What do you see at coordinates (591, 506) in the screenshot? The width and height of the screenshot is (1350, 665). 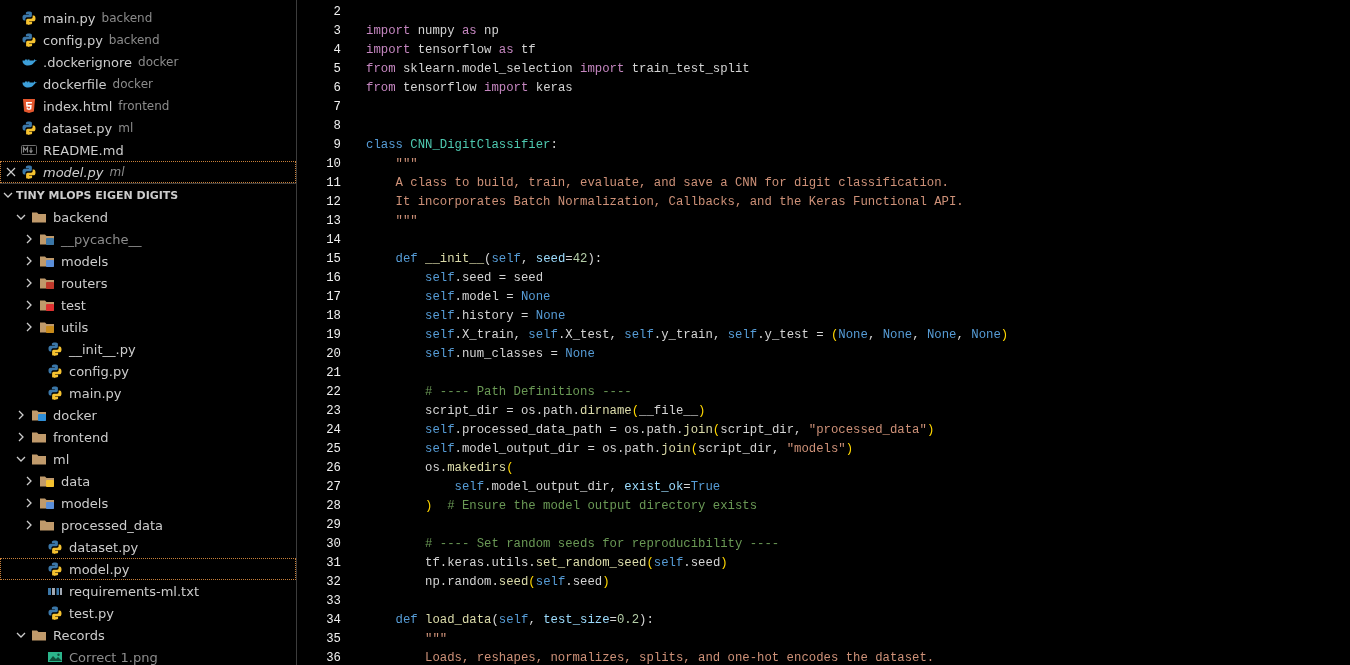 I see `code-line: ) # Ensure the model output directory exists` at bounding box center [591, 506].